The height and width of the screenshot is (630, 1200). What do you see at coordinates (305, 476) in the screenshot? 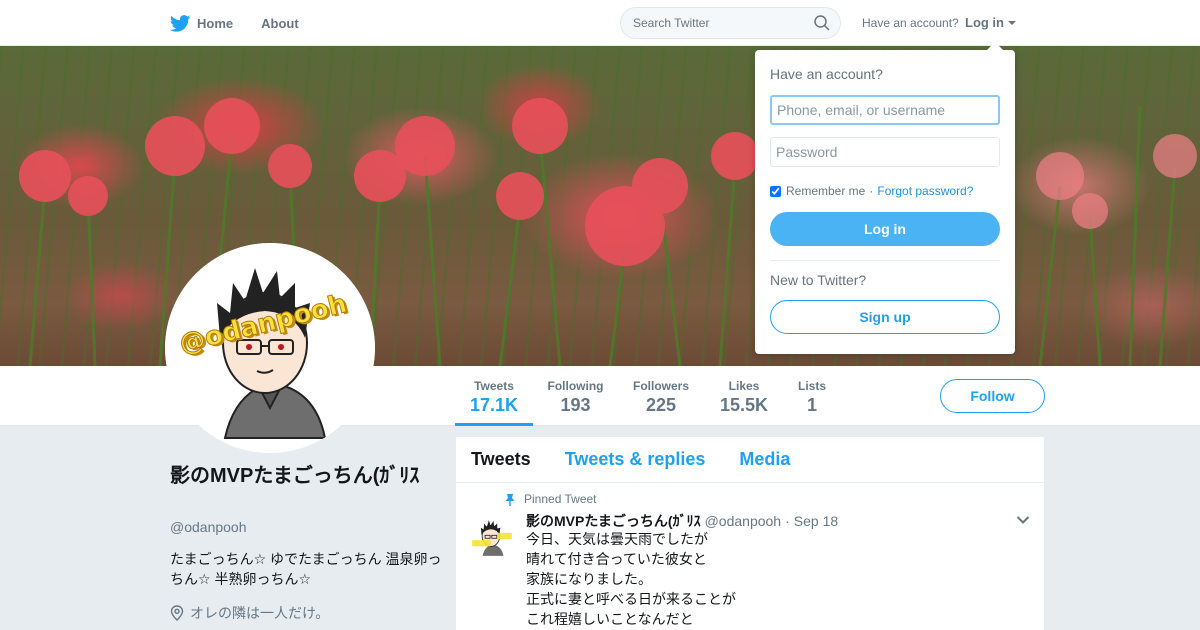
I see `profile-name: 影のMVPたまごっちん(ｶﾞﾘｽ` at bounding box center [305, 476].